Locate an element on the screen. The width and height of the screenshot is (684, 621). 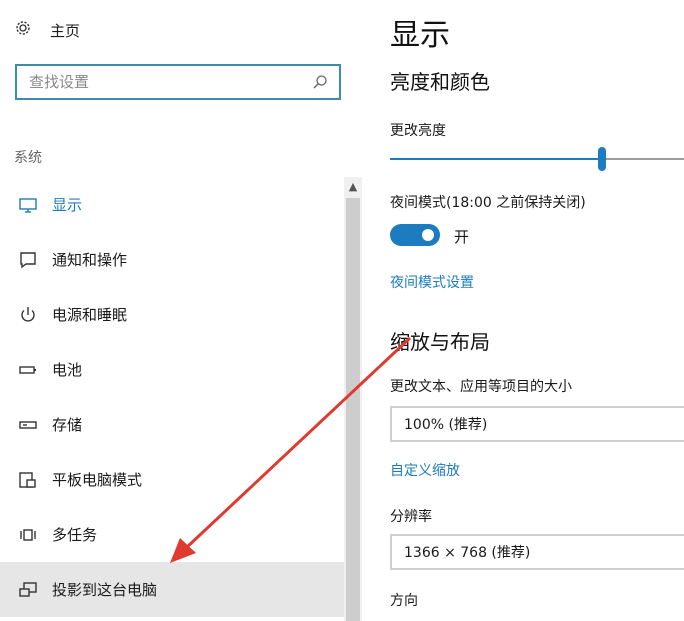
nav-item-label: 电源和睡眠 is located at coordinates (90, 315).